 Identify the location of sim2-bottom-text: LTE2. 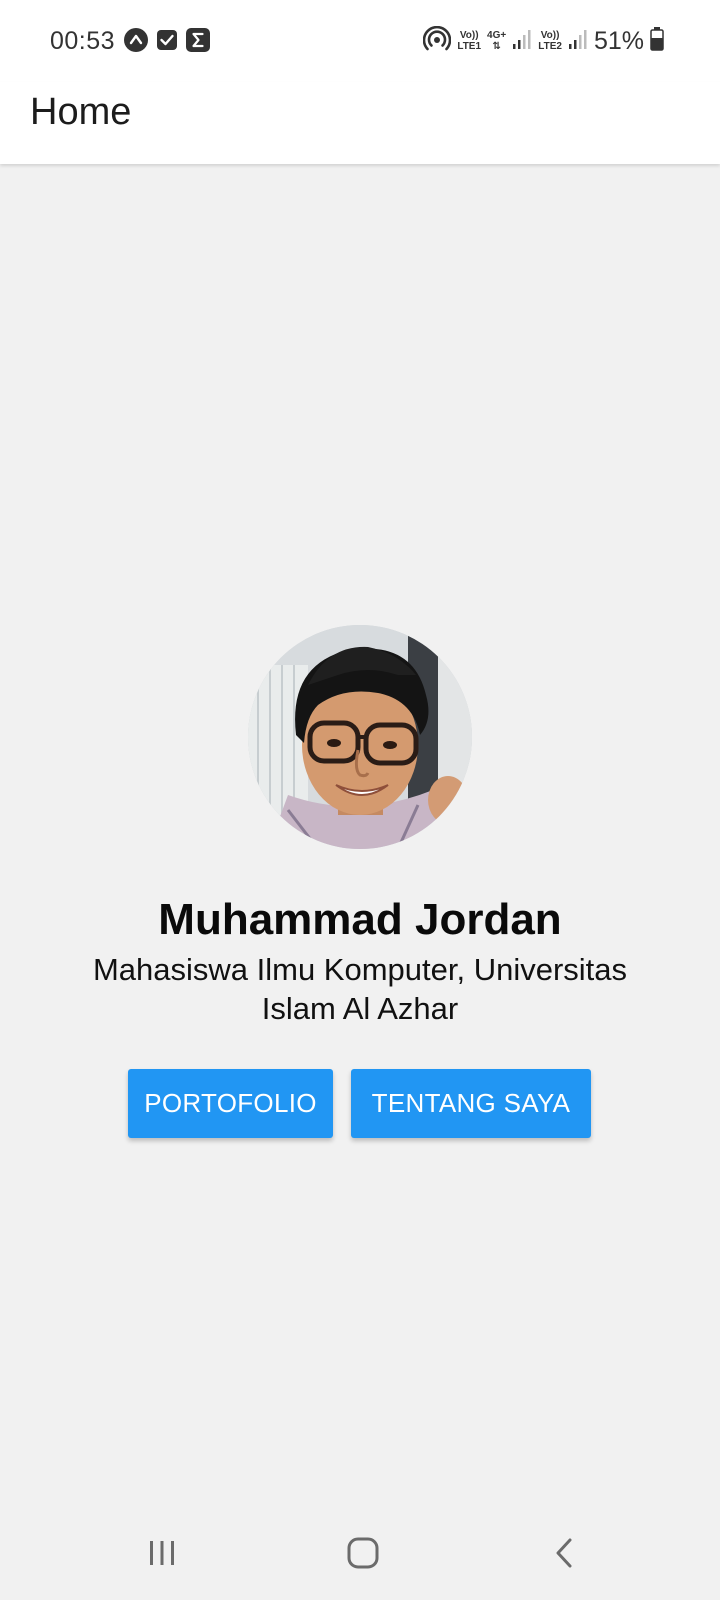
(550, 46).